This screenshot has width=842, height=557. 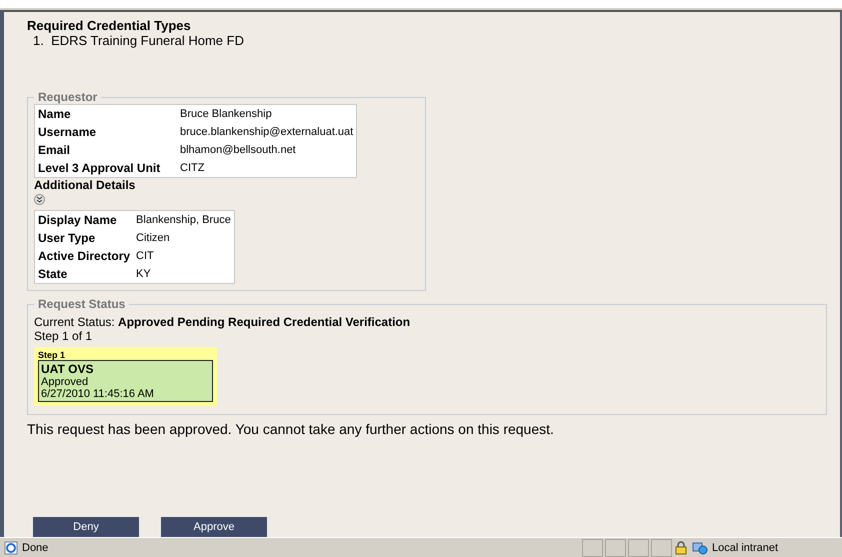 I want to click on step-name: UAT OVS, so click(x=67, y=369).